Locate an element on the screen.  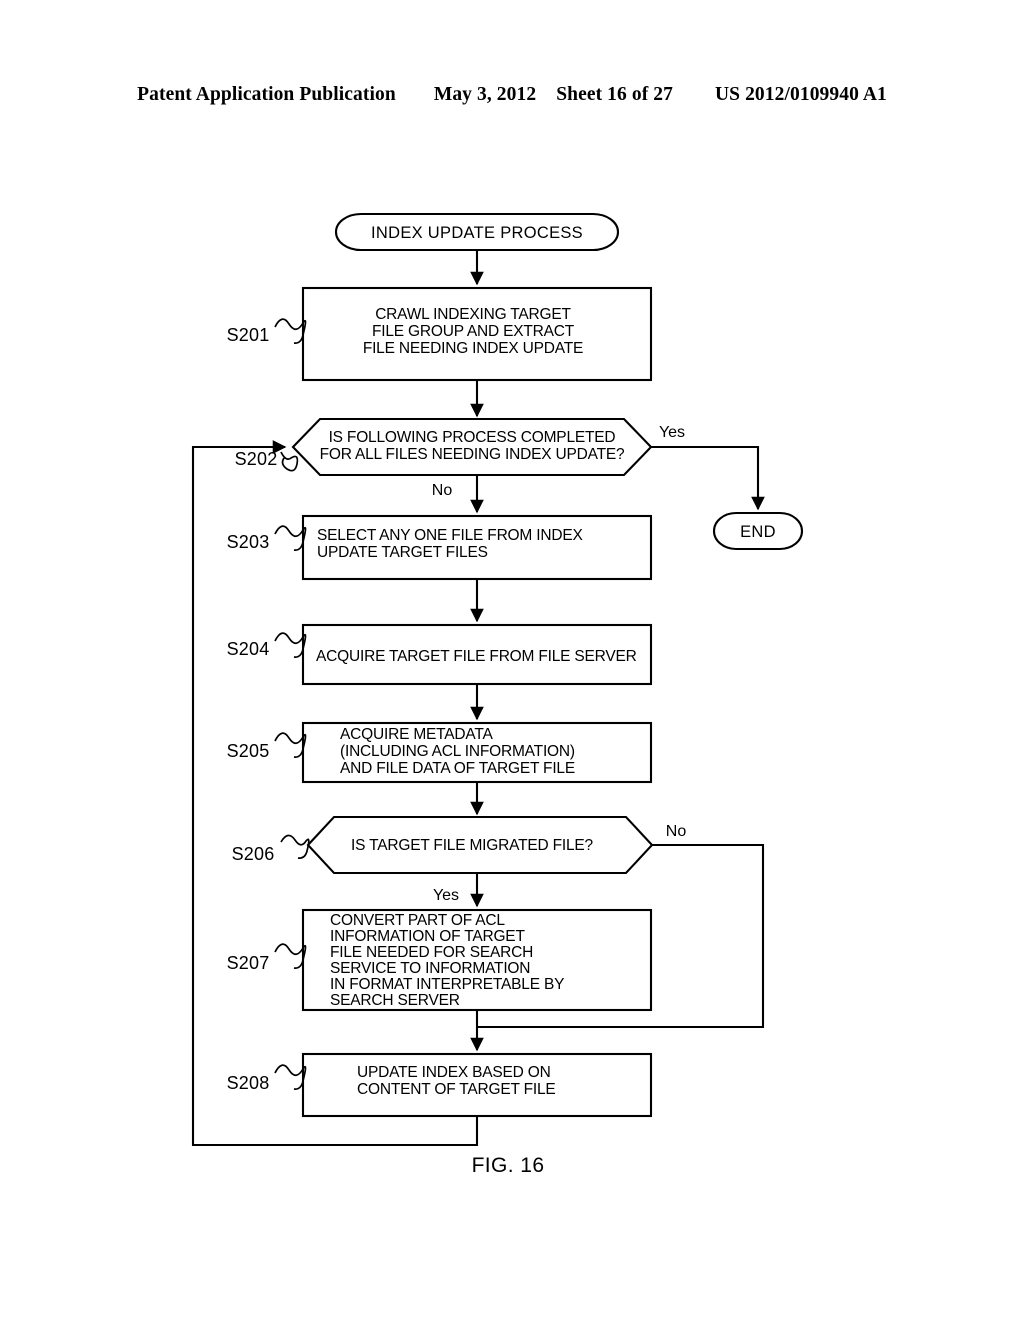
node-s201-line-1: CRAWL INDEXING TARGET is located at coordinates (473, 314).